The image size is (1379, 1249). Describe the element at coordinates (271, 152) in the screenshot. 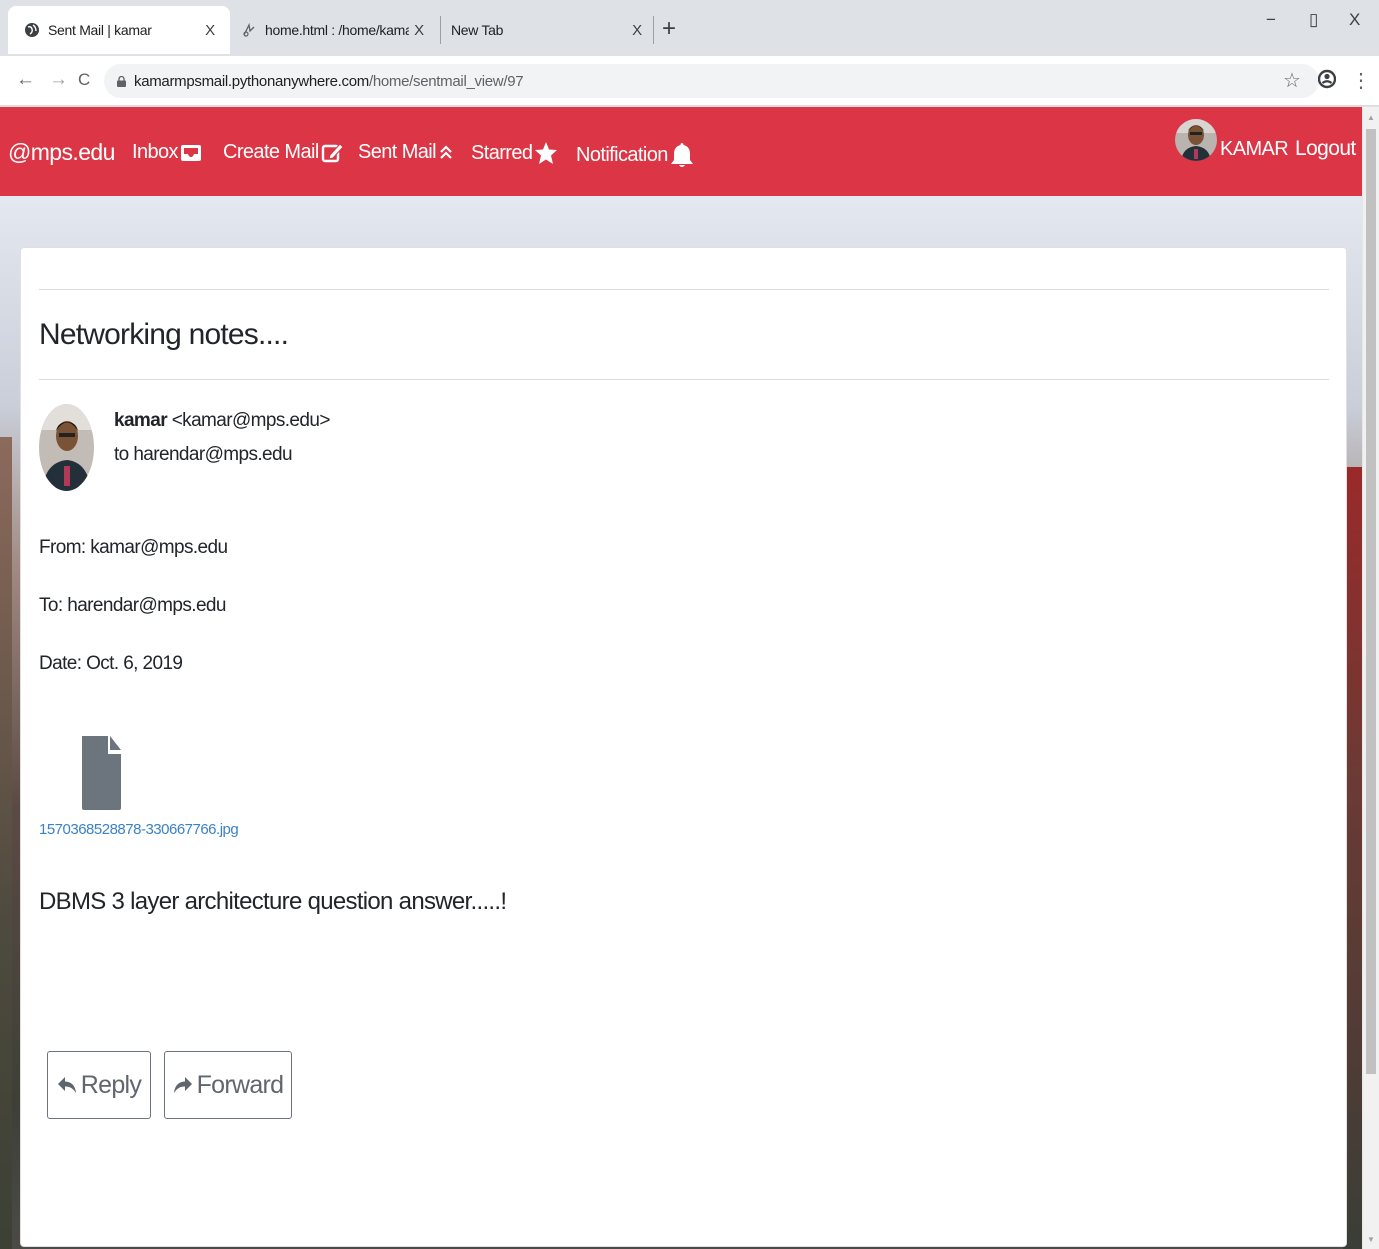

I see `nav-label: Create Mail` at that location.